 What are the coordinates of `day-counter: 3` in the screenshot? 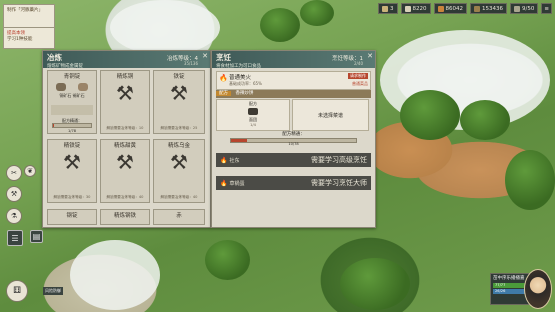 It's located at (388, 8).